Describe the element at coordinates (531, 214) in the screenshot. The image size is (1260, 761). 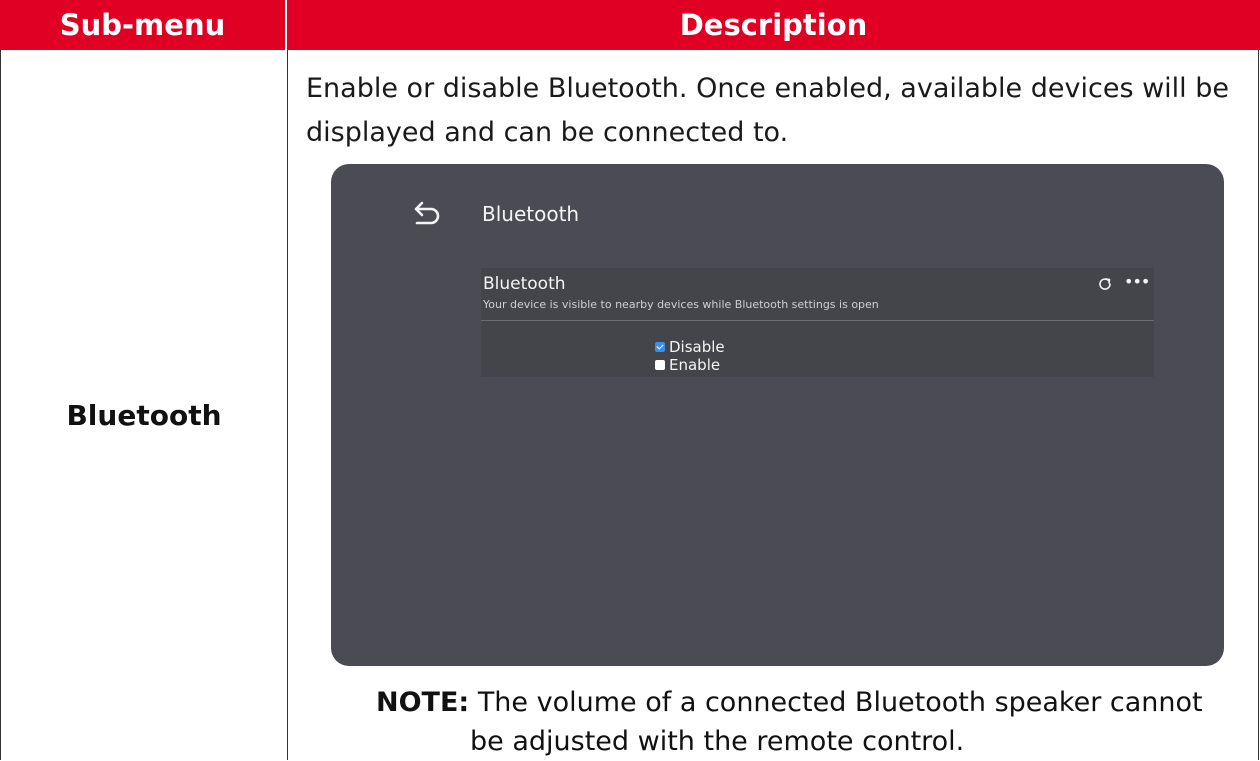
I see `screen-title: Bluetooth` at that location.